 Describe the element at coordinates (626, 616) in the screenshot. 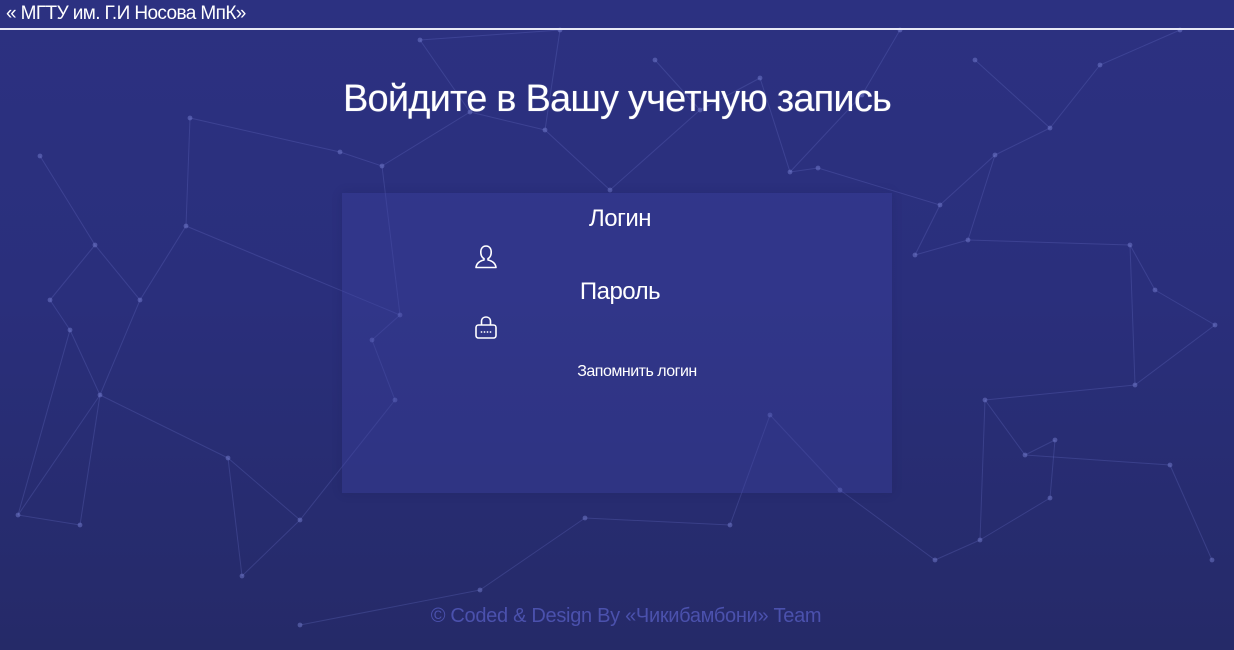

I see `footer-credits: © Coded & Design By «Чикибамбони» Team` at that location.